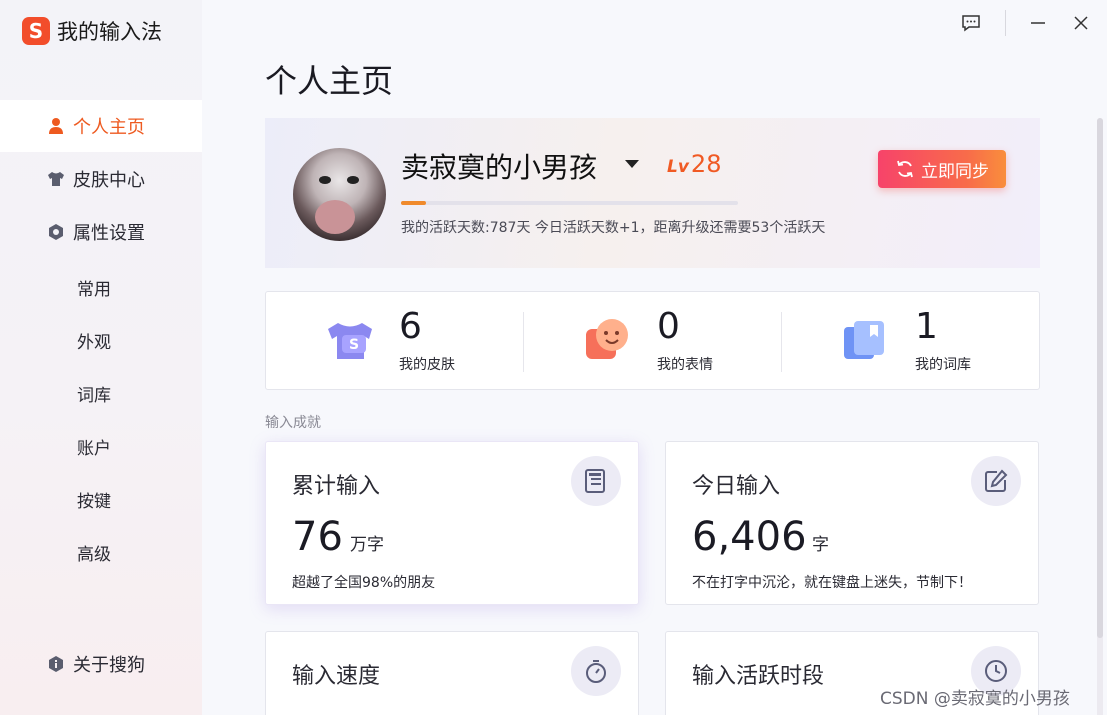 The width and height of the screenshot is (1107, 715). What do you see at coordinates (426, 341) in the screenshot?
I see `stat-skins: S 6 我的皮肤` at bounding box center [426, 341].